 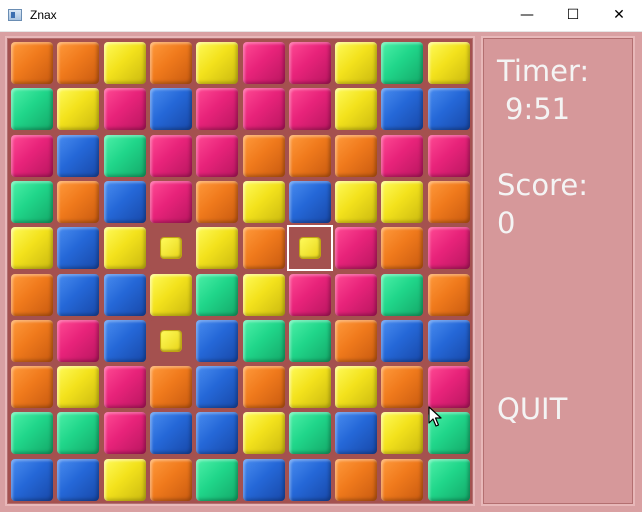 What do you see at coordinates (532, 409) in the screenshot?
I see `quit-button: QUIT` at bounding box center [532, 409].